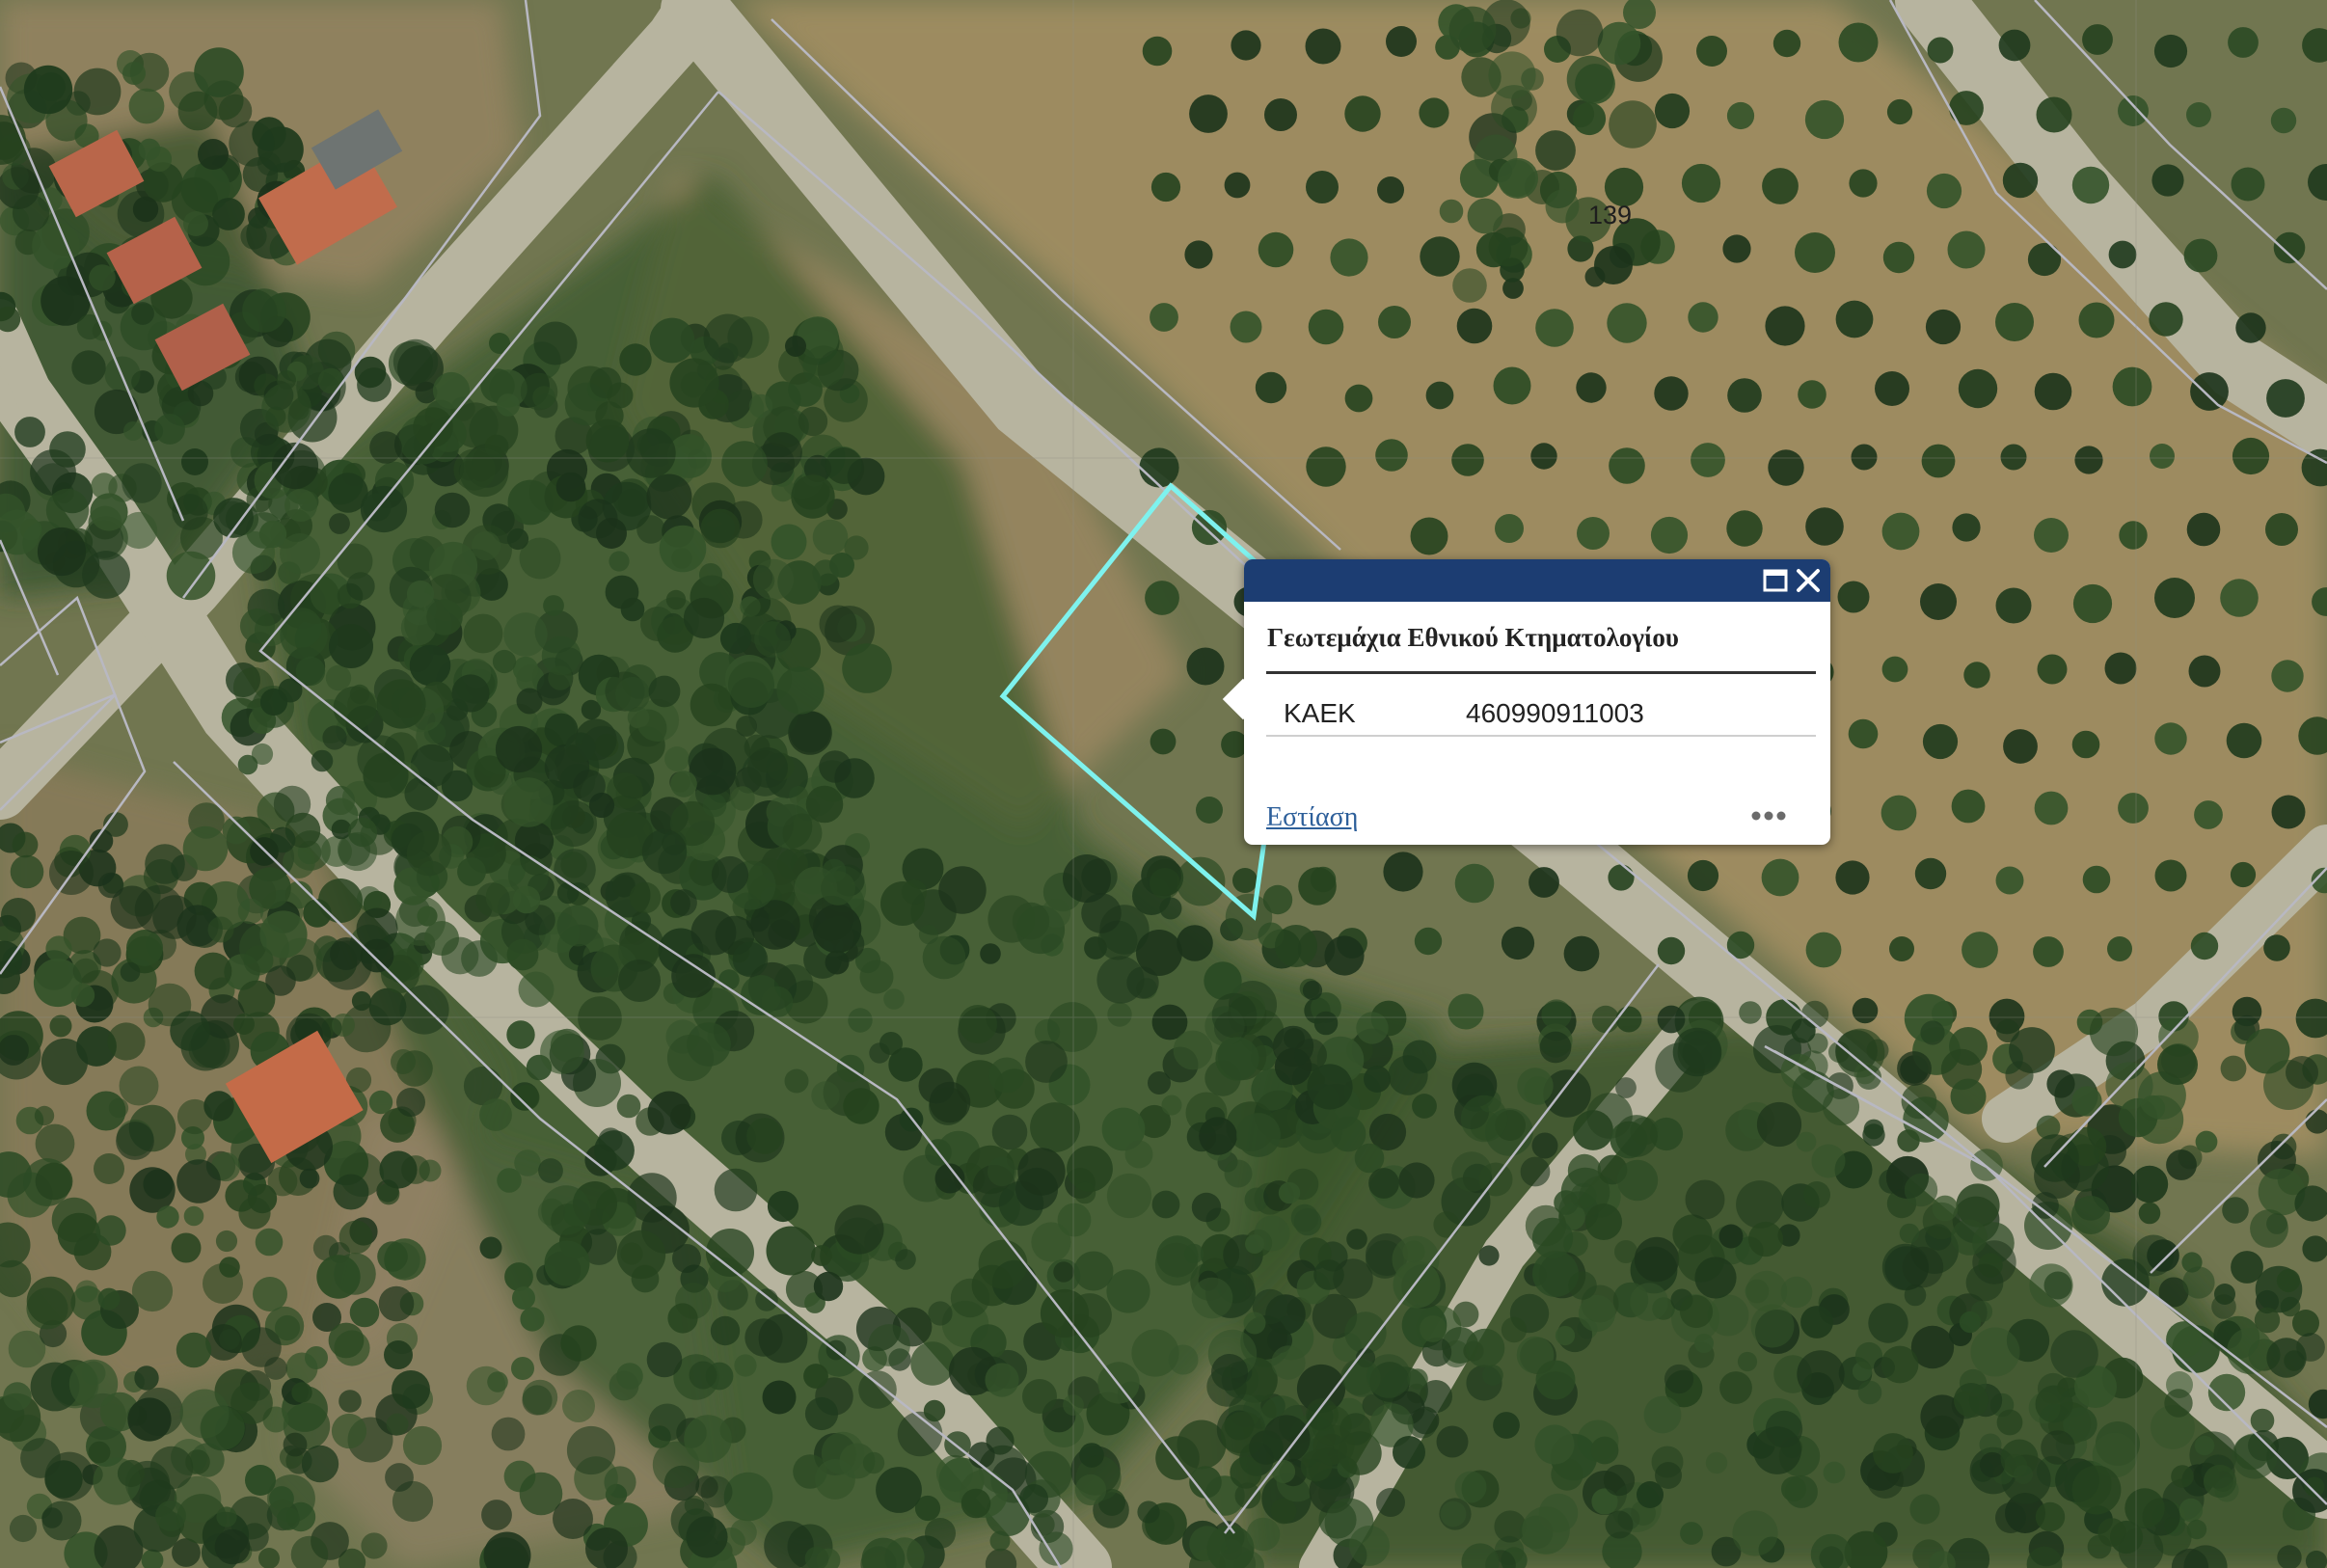 The image size is (2327, 1568). What do you see at coordinates (1312, 817) in the screenshot?
I see `zoom-to-link: Εστίαση` at bounding box center [1312, 817].